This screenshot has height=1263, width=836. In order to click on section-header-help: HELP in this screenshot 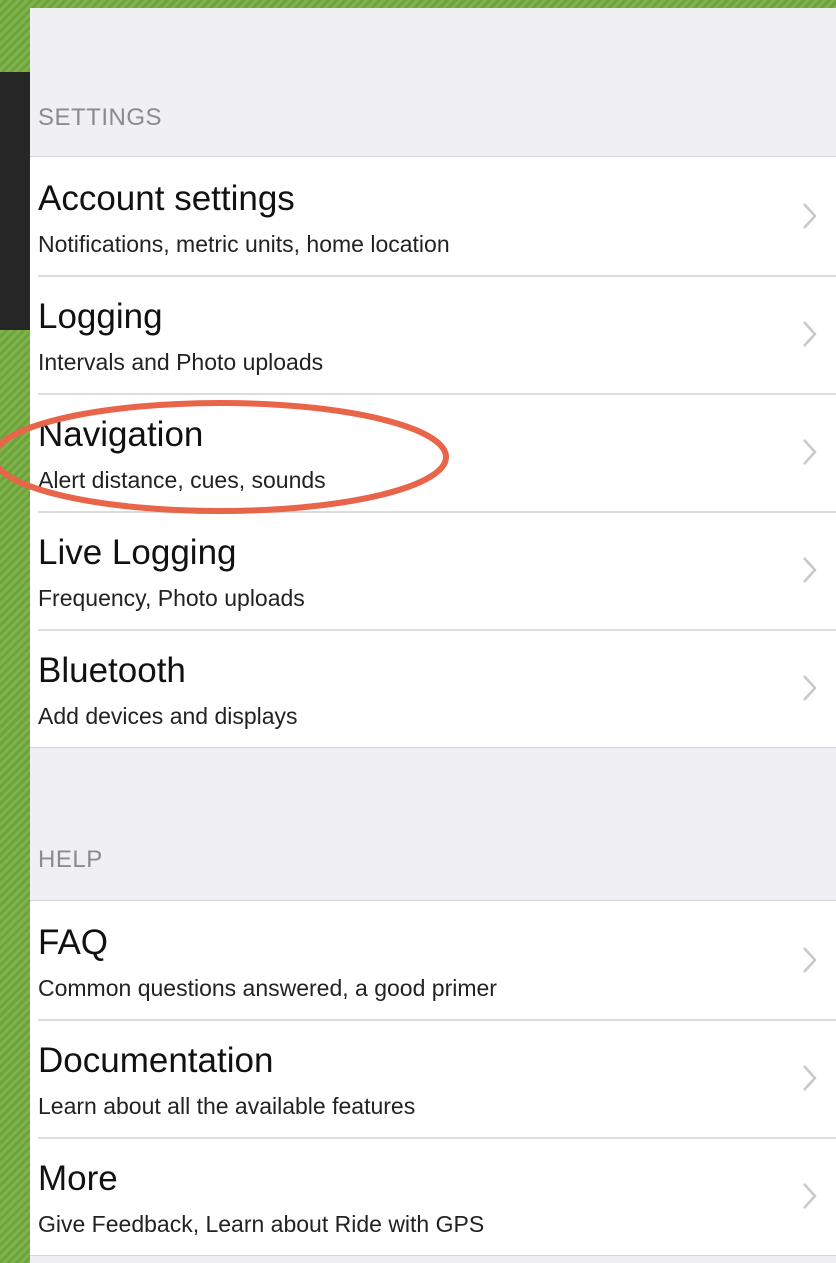, I will do `click(70, 859)`.